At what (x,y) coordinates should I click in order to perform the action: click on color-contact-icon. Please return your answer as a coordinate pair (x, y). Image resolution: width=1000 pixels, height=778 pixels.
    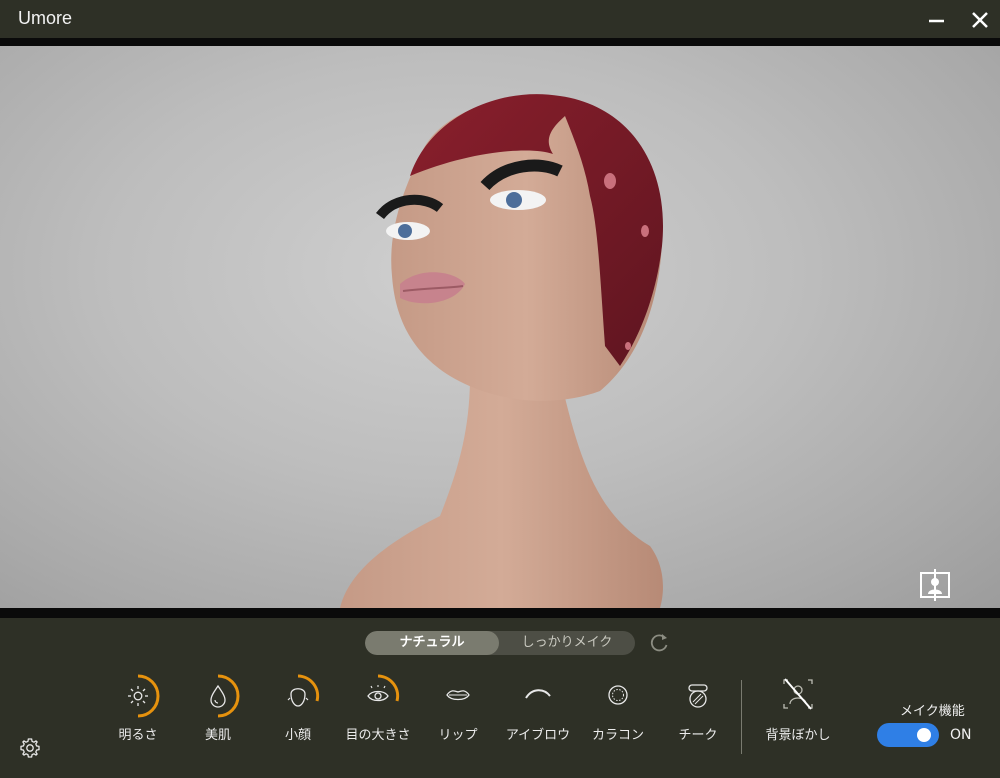
    Looking at the image, I should click on (618, 695).